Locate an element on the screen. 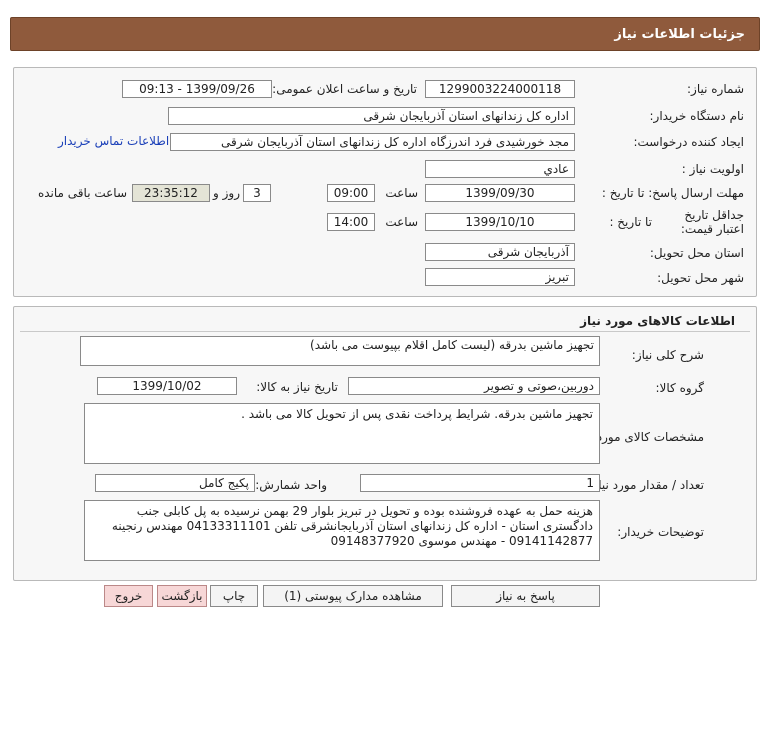 Image resolution: width=770 pixels, height=745 pixels. page-header: جزئیات اطلاعات نیاز is located at coordinates (385, 34).